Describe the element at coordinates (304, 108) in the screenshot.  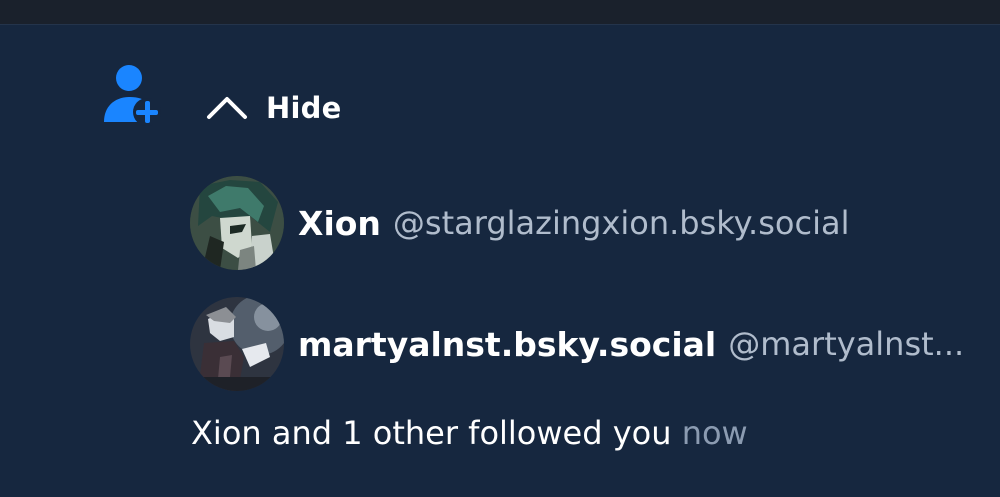
I see `hide-label: Hide` at that location.